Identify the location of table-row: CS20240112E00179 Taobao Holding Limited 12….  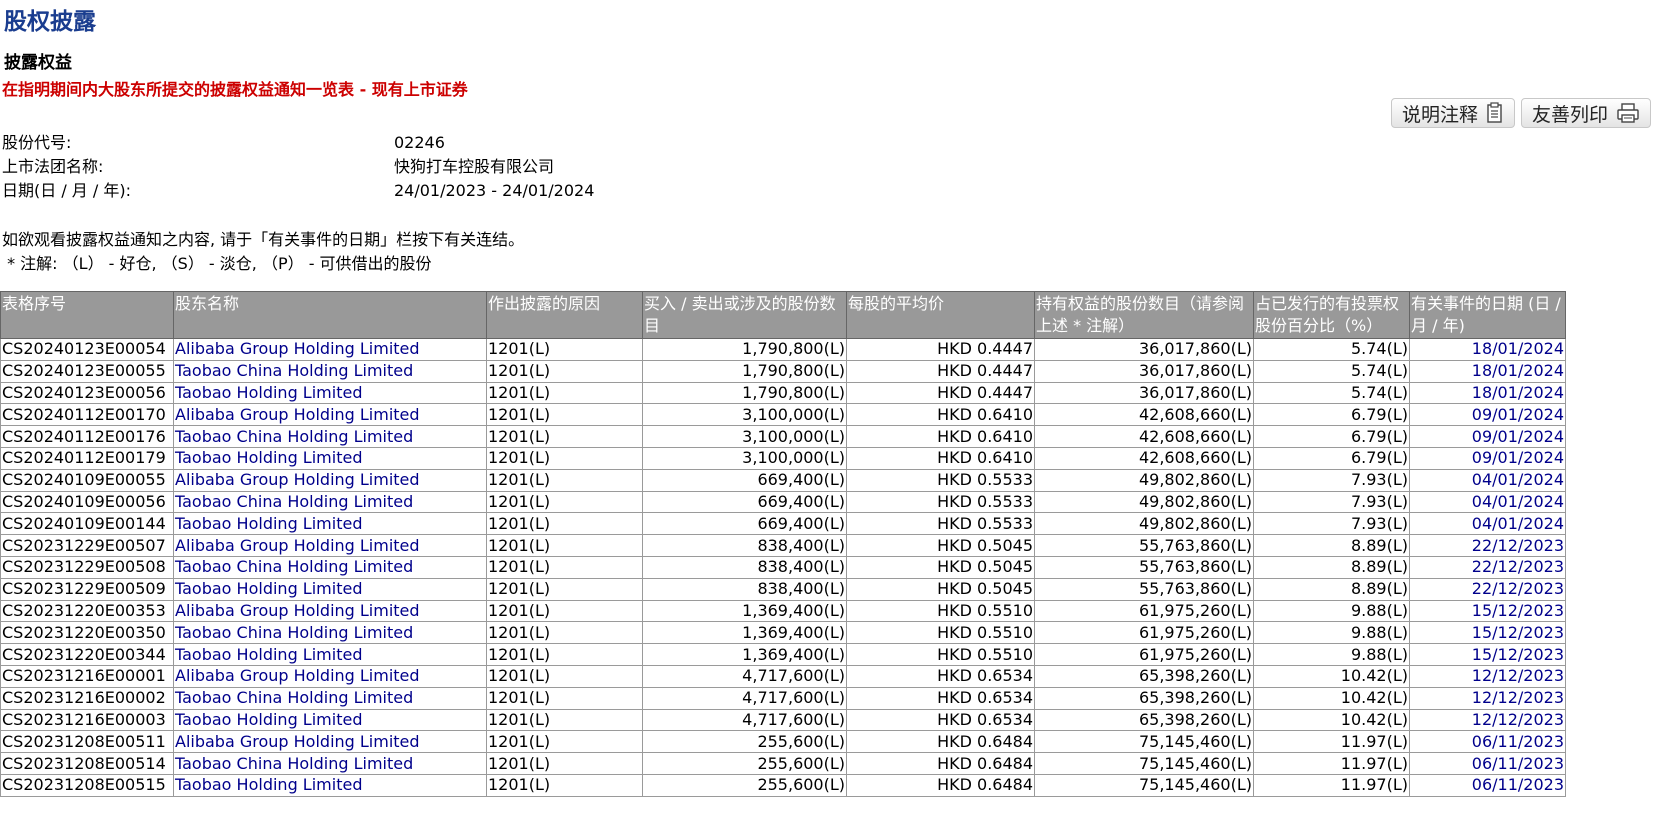
(783, 458).